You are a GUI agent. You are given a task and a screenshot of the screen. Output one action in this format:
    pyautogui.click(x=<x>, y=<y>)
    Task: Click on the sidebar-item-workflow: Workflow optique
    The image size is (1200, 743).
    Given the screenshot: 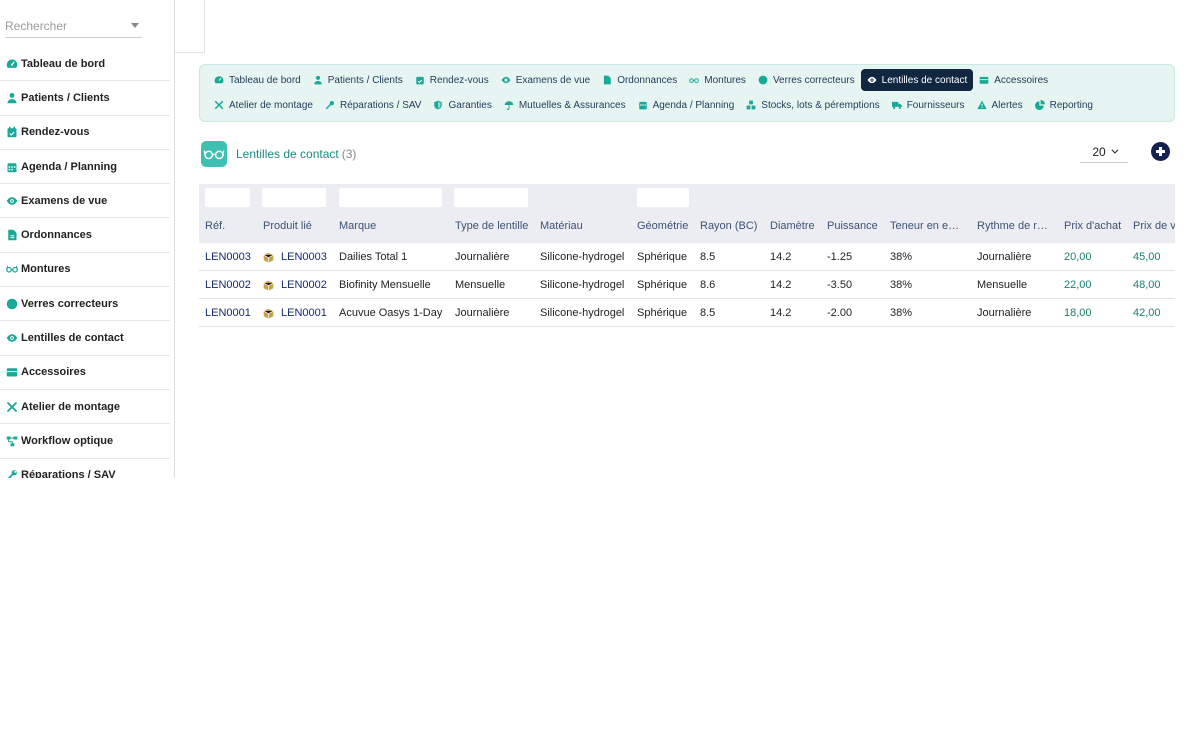 What is the action you would take?
    pyautogui.click(x=85, y=441)
    